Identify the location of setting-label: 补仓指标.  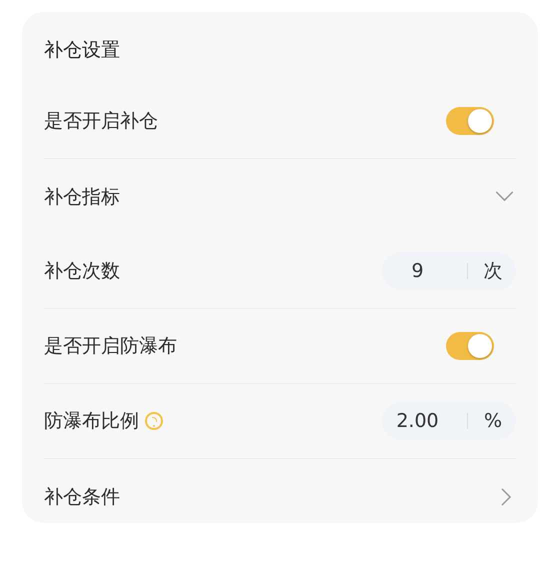
(82, 197).